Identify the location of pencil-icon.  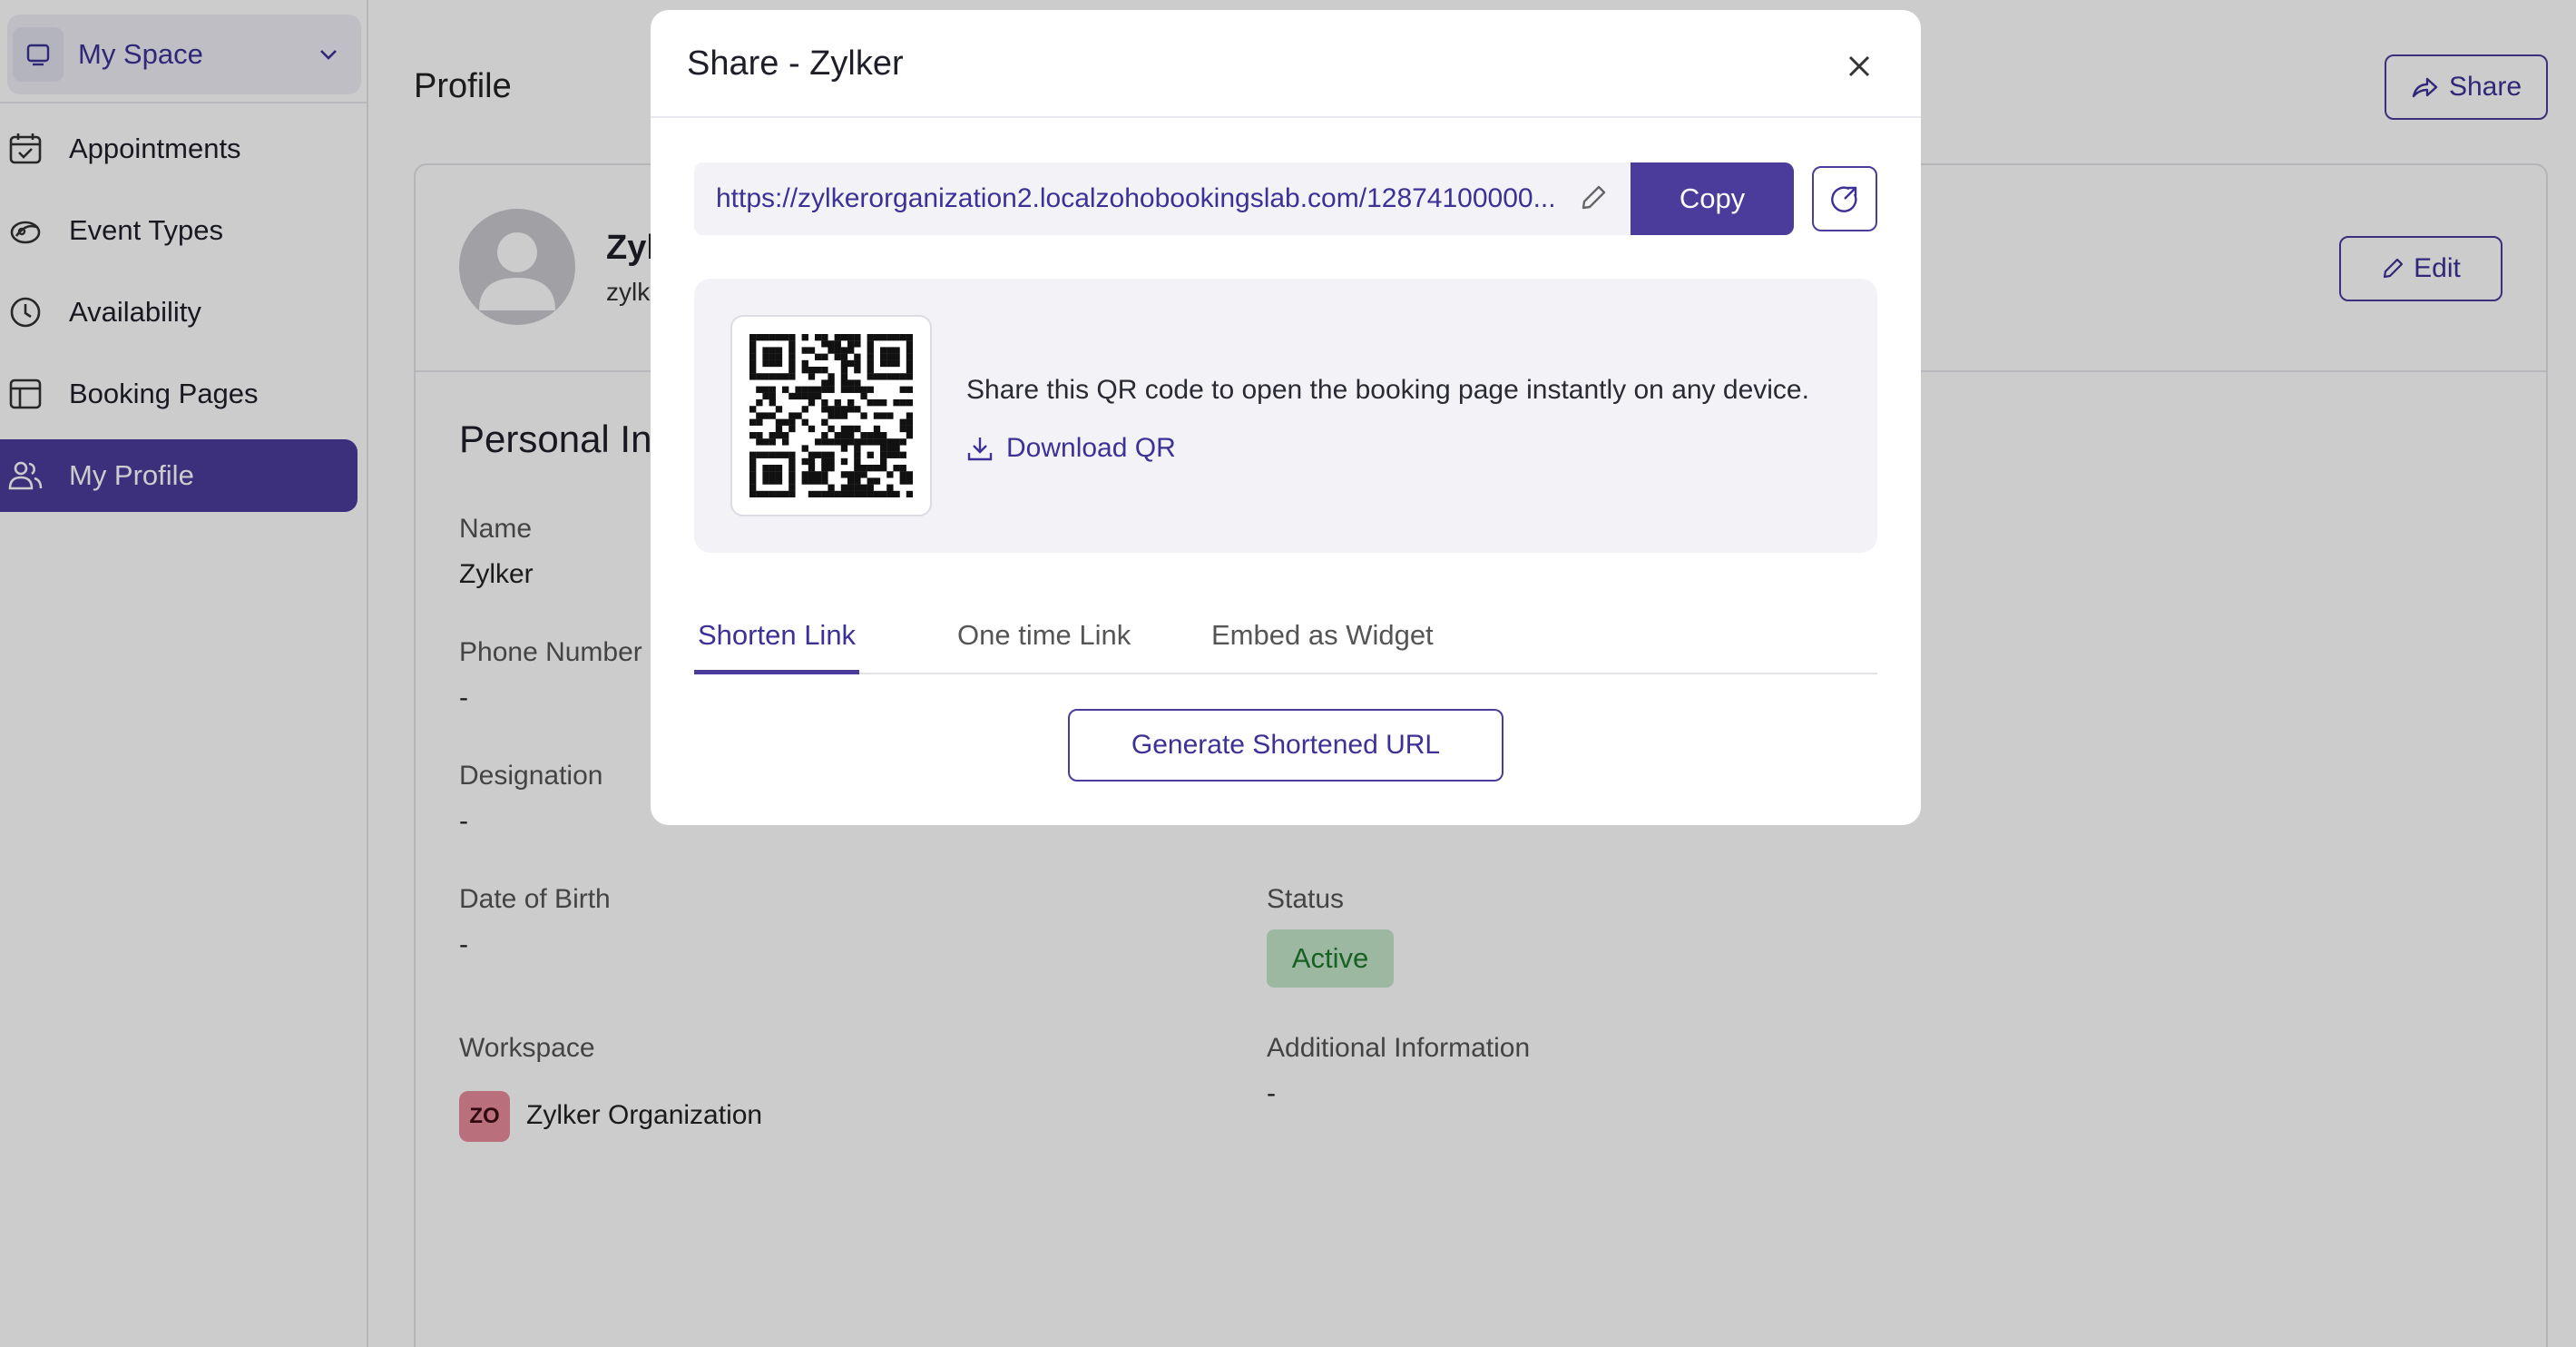
(1593, 198).